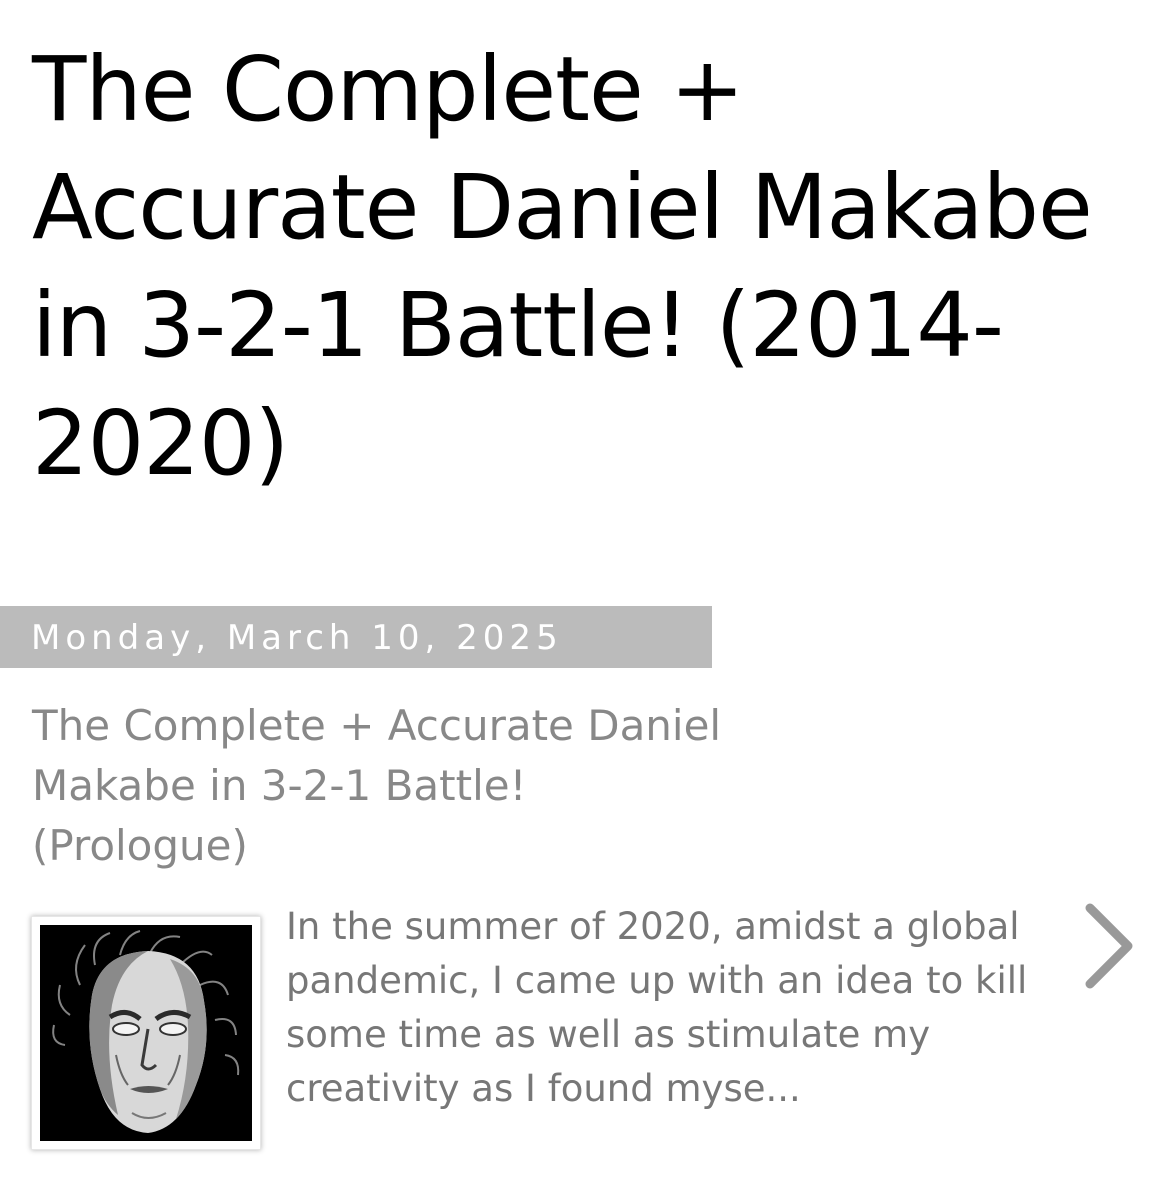 The width and height of the screenshot is (1170, 1194). I want to click on face-portrait-thumbnail, so click(146, 1033).